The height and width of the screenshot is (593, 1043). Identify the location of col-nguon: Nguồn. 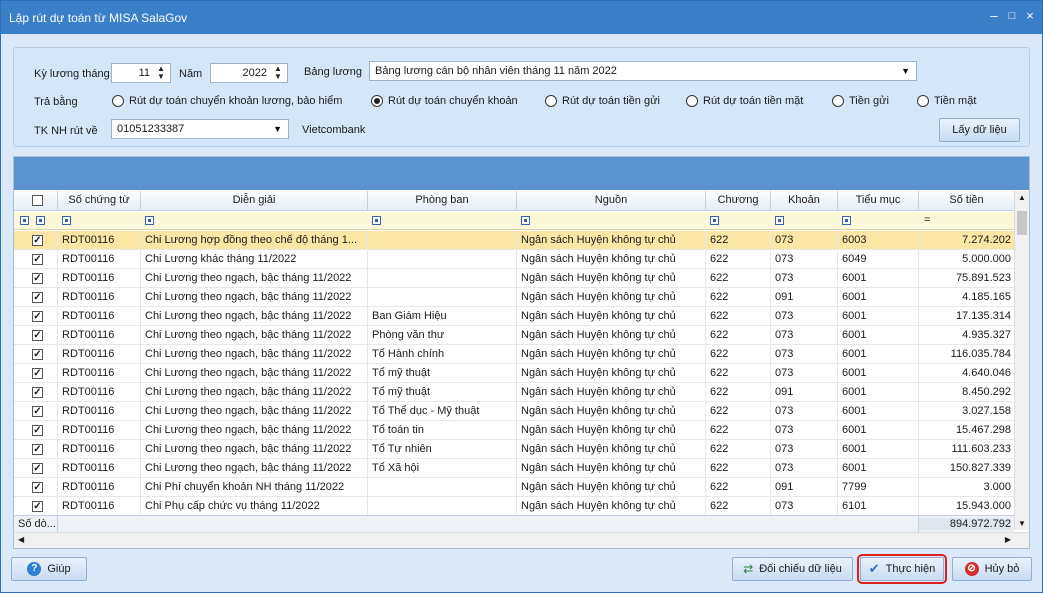
(611, 200).